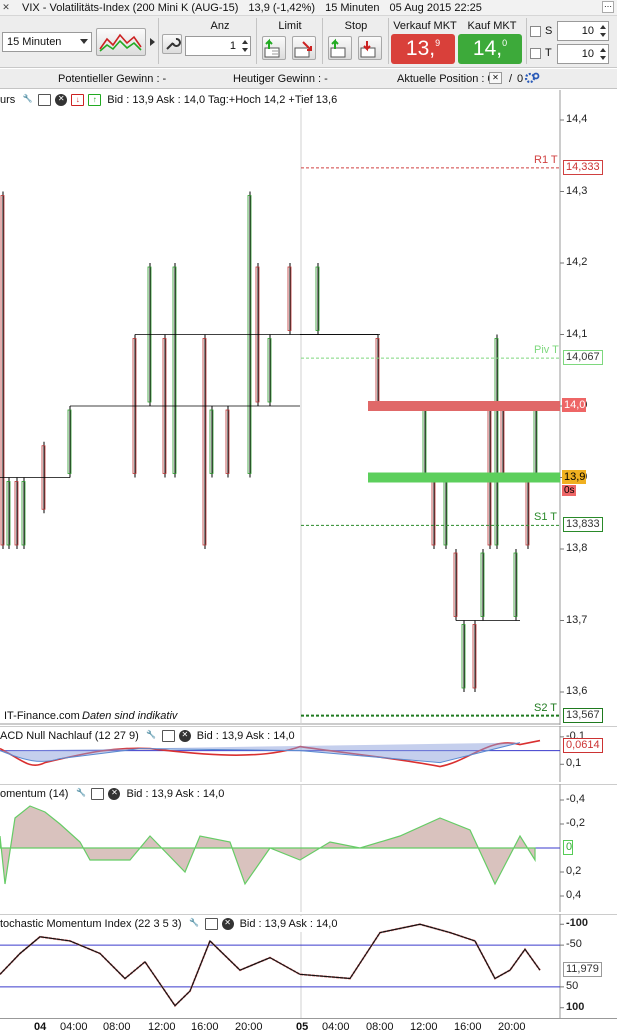  Describe the element at coordinates (220, 26) in the screenshot. I see `anz-label: Anz` at that location.